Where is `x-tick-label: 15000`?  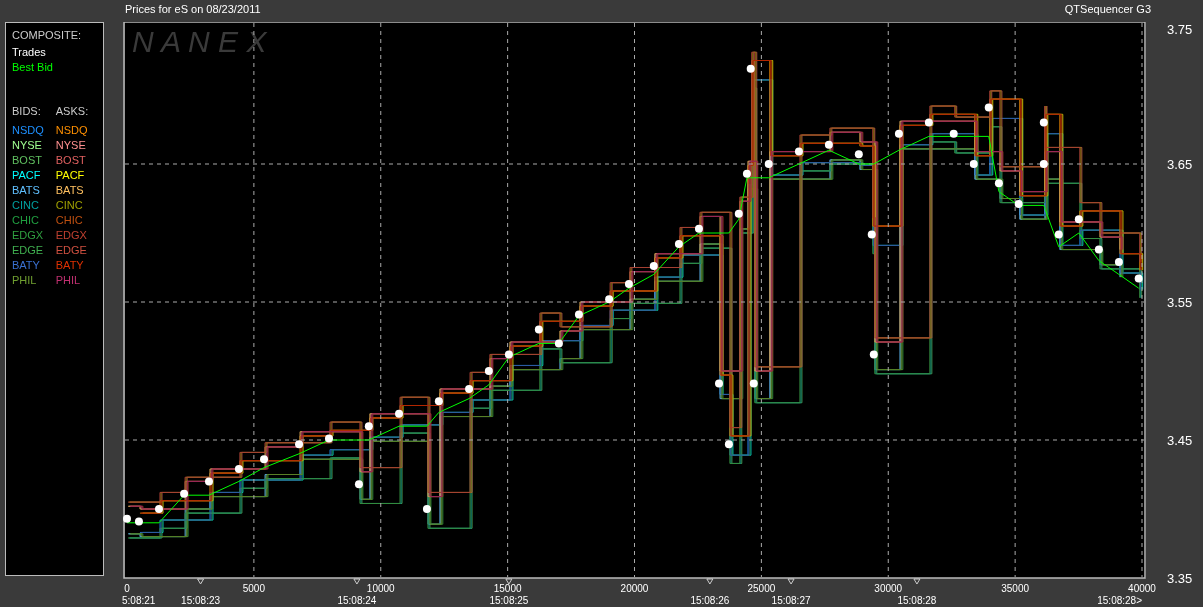
x-tick-label: 15000 is located at coordinates (507, 588).